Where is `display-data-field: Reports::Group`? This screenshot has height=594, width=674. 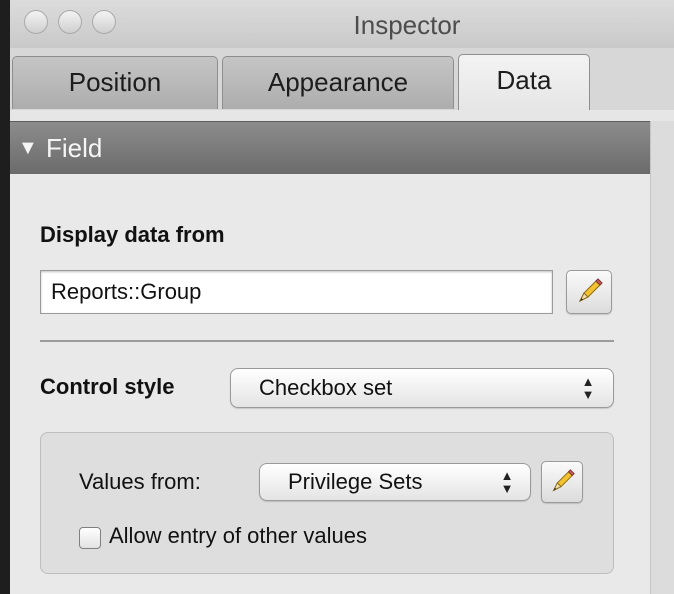 display-data-field: Reports::Group is located at coordinates (296, 292).